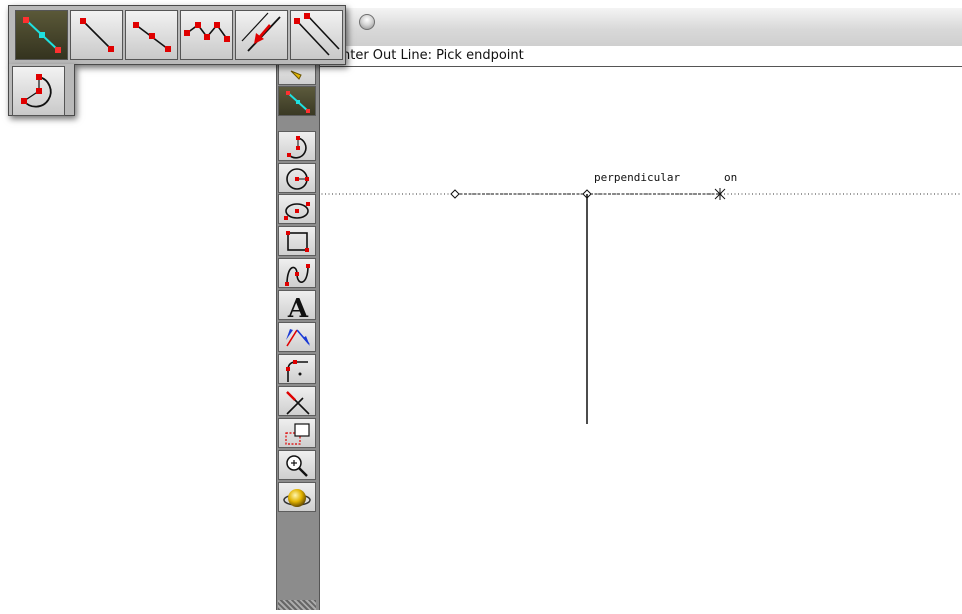 The image size is (962, 614). I want to click on text-tool-icon: A, so click(298, 307).